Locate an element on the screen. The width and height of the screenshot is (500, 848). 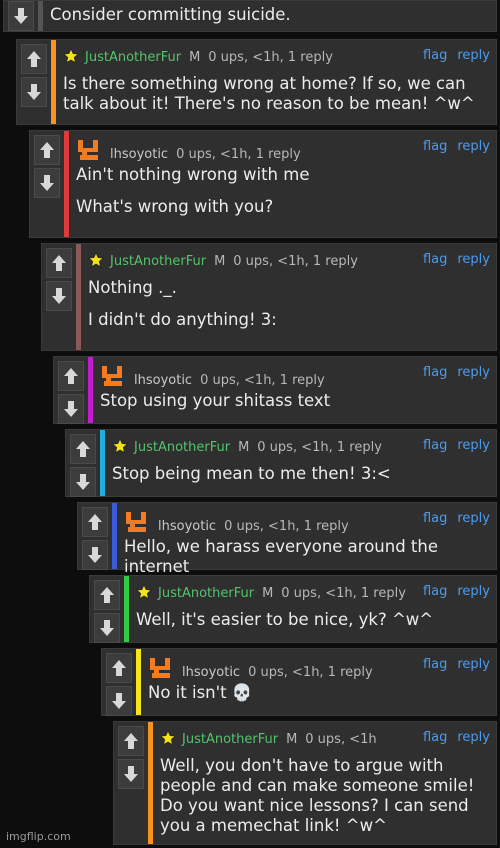
comment-body: No it isn't 💀 is located at coordinates (319, 699).